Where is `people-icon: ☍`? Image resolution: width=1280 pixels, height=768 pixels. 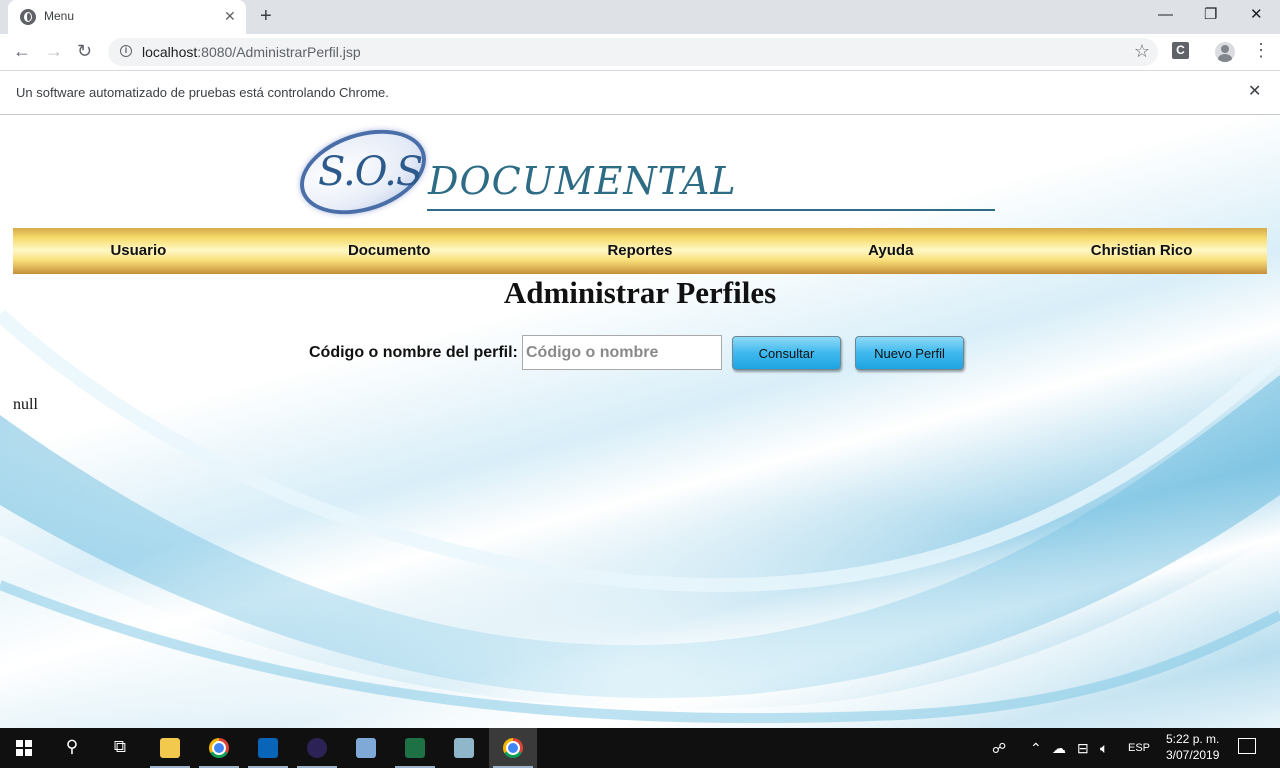
people-icon: ☍ is located at coordinates (999, 748).